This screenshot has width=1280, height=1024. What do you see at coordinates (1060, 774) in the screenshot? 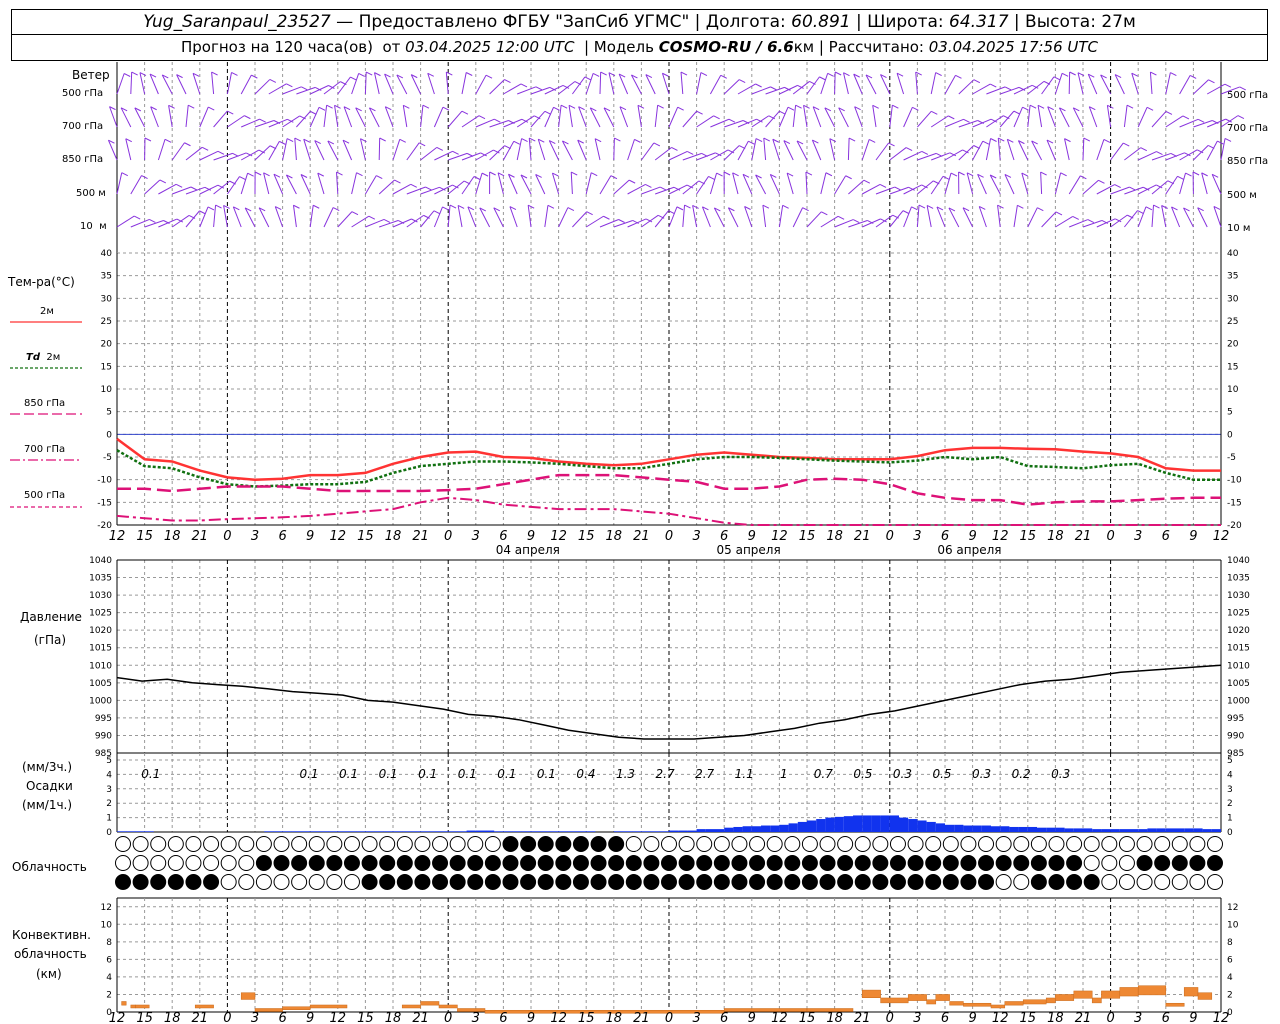
I see `precip-3h-label: 0.3` at bounding box center [1060, 774].